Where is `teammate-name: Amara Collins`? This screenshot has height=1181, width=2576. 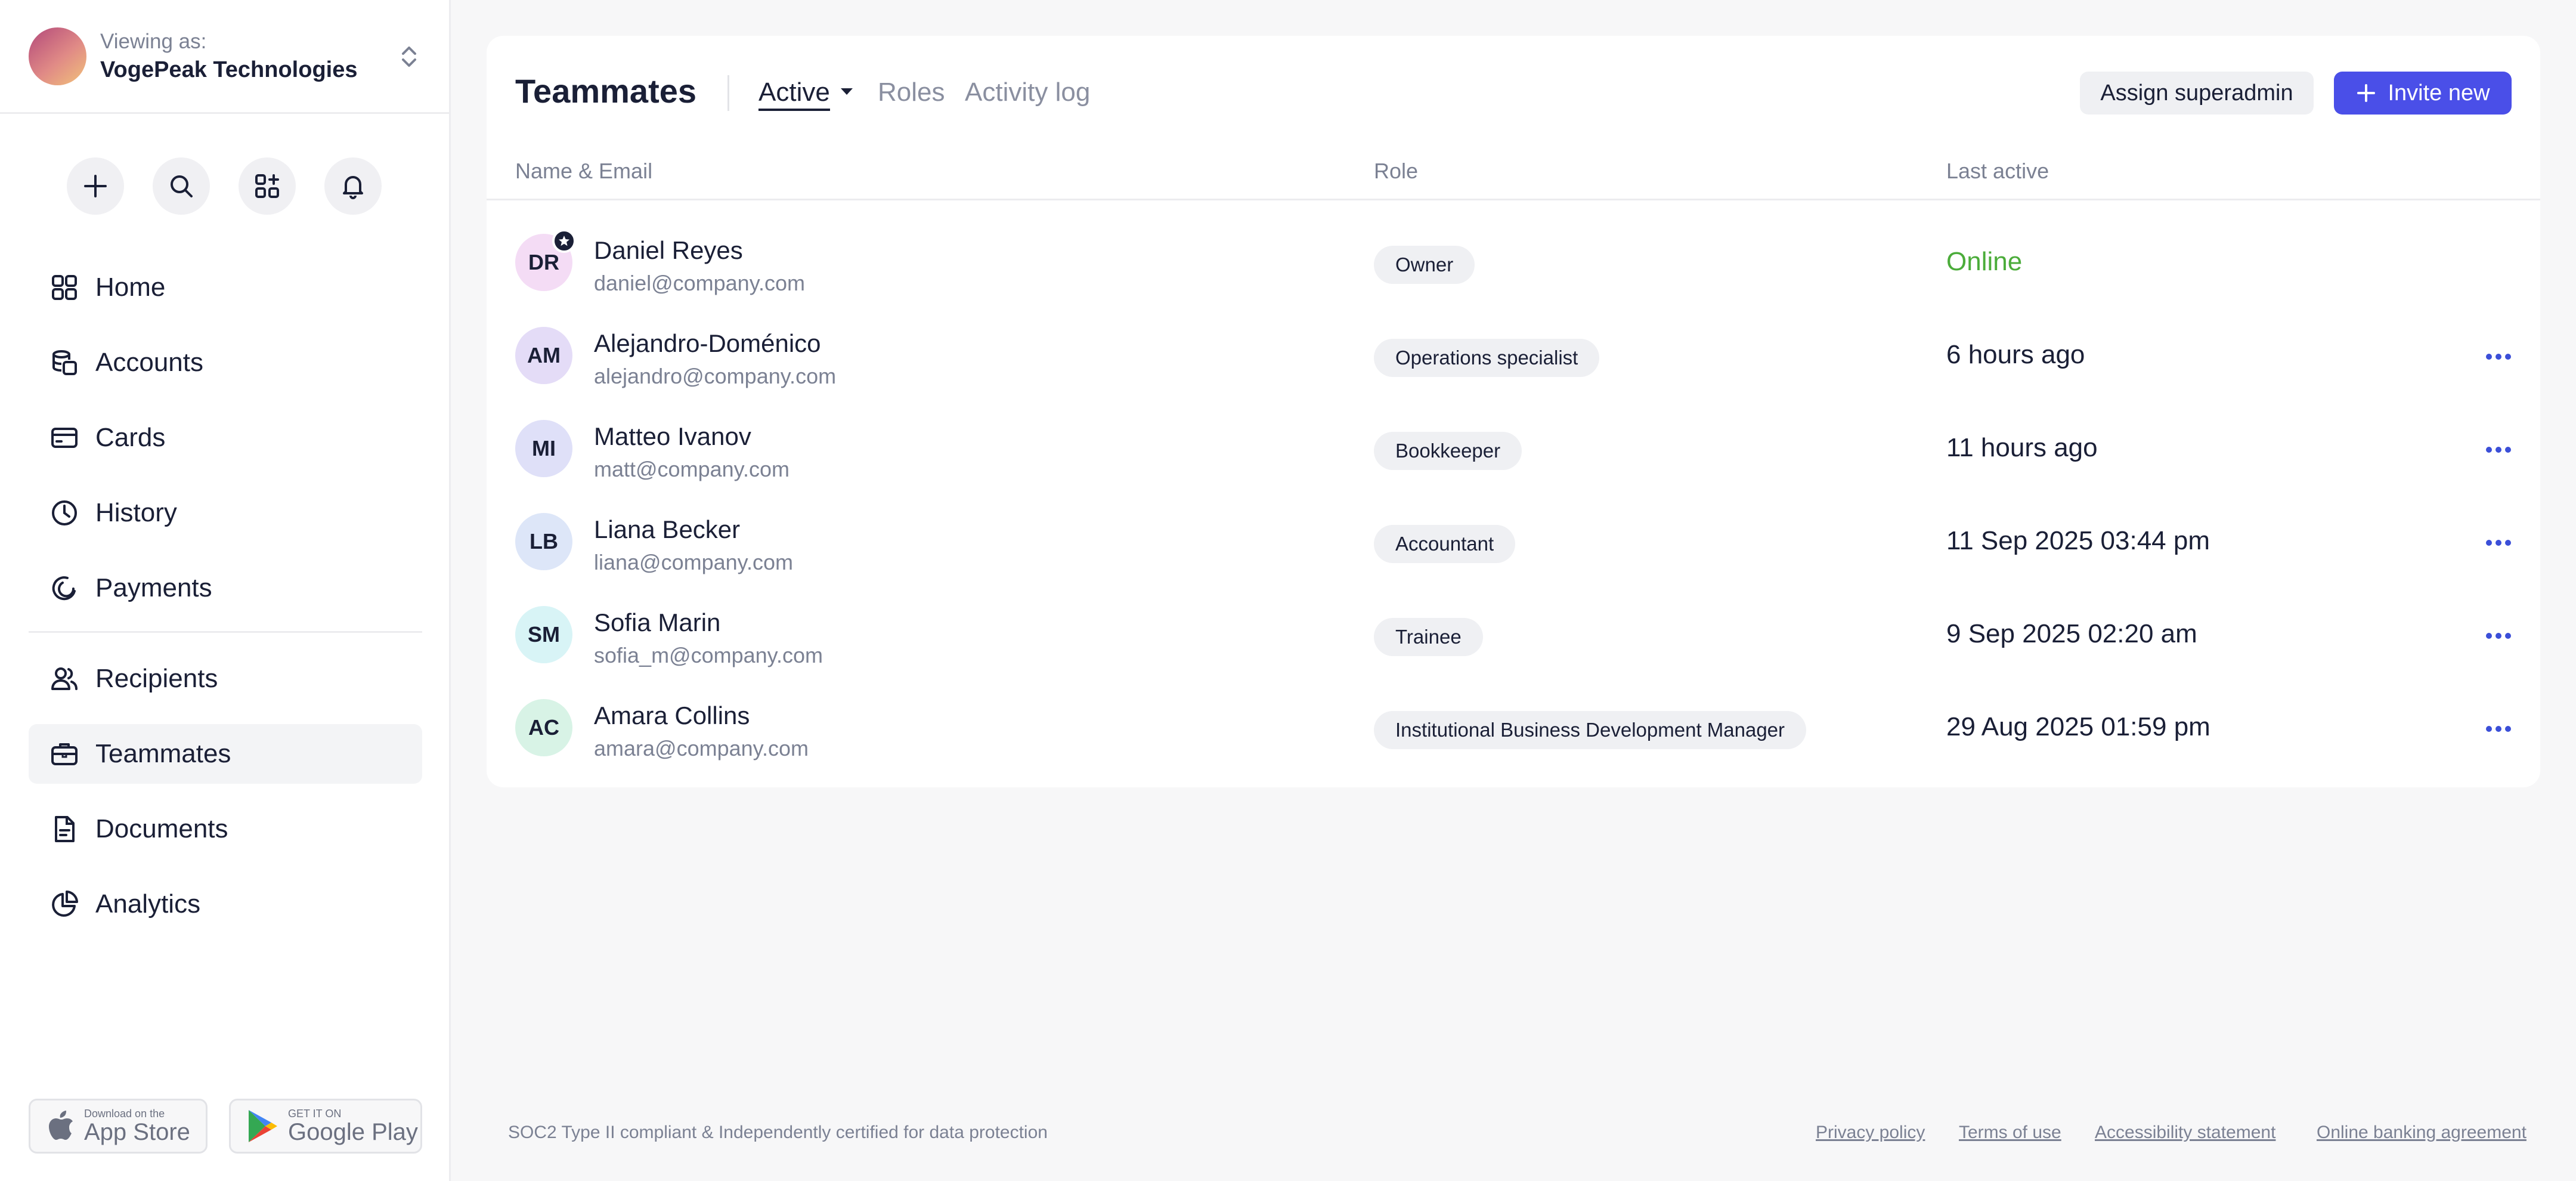
teammate-name: Amara Collins is located at coordinates (672, 715).